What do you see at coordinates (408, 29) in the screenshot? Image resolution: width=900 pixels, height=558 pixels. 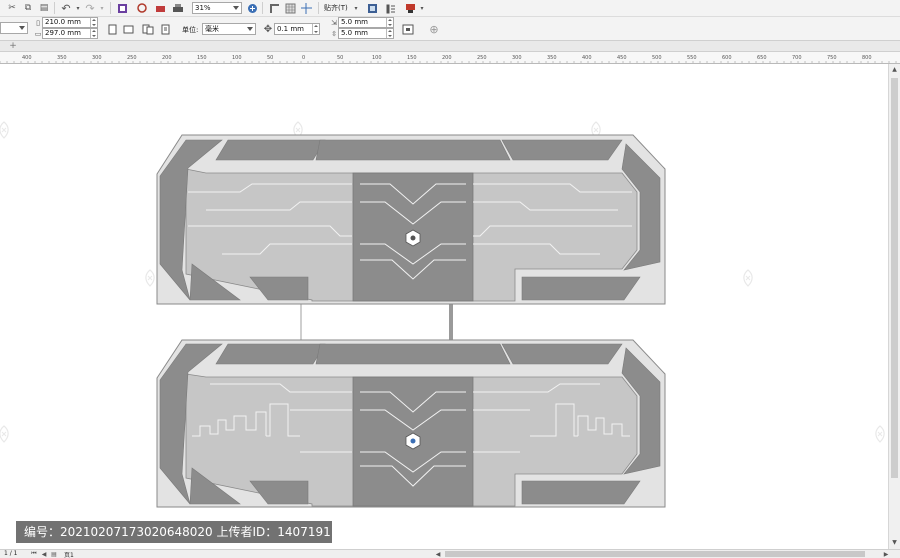 I see `treat-as-filled-icon` at bounding box center [408, 29].